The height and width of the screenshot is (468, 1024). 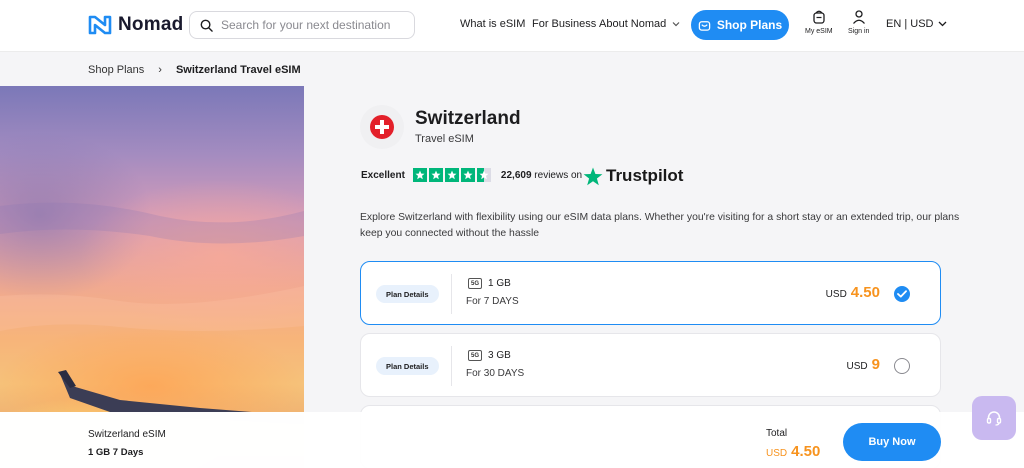 I want to click on airplane-wing-image, so click(x=152, y=313).